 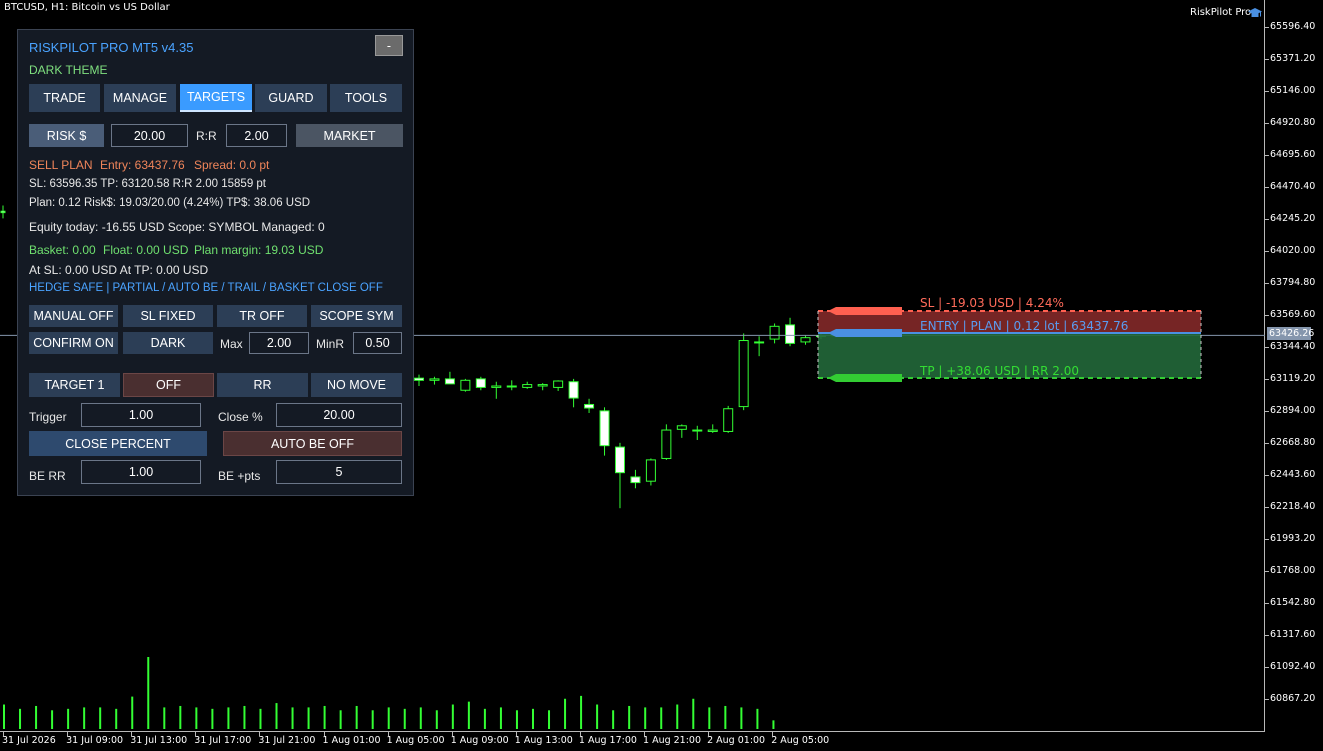 What do you see at coordinates (389, 45) in the screenshot?
I see `minimize-button: -` at bounding box center [389, 45].